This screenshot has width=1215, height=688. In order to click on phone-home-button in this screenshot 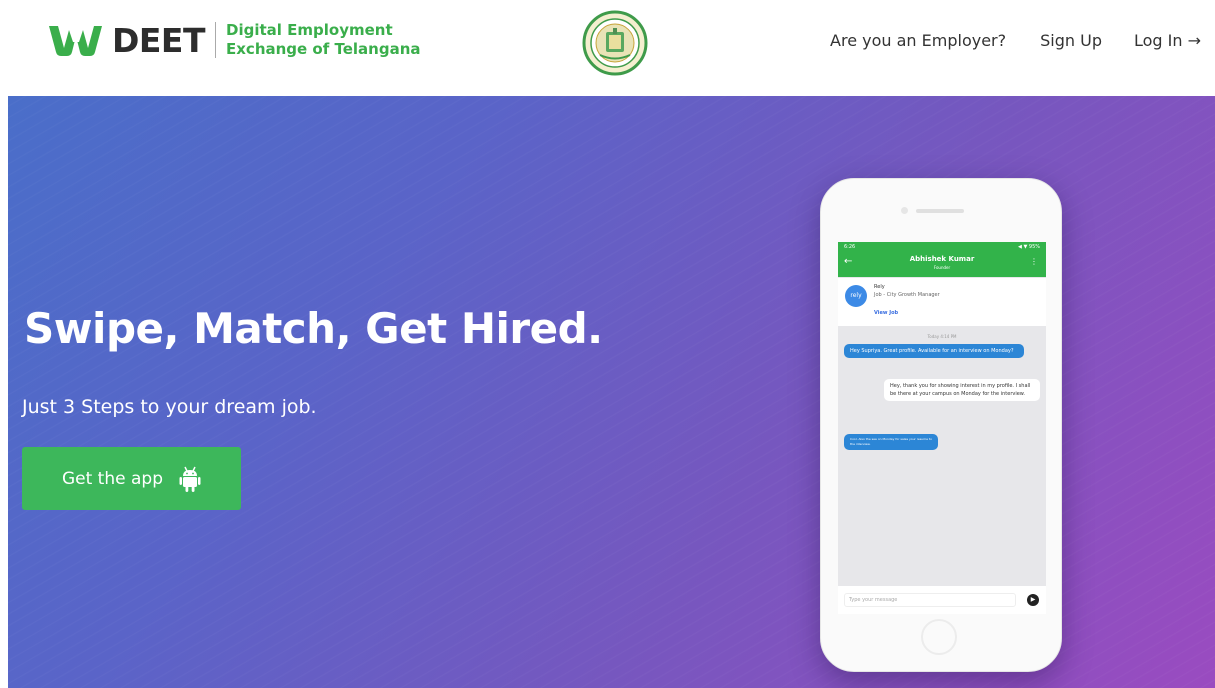, I will do `click(939, 637)`.